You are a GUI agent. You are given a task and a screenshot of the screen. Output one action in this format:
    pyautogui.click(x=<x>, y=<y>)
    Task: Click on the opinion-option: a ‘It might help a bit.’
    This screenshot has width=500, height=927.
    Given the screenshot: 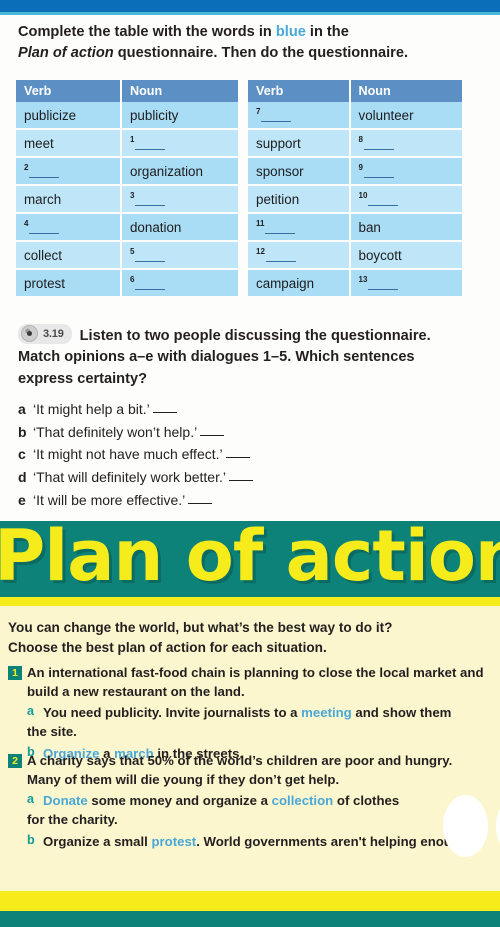 What is the action you would take?
    pyautogui.click(x=248, y=409)
    